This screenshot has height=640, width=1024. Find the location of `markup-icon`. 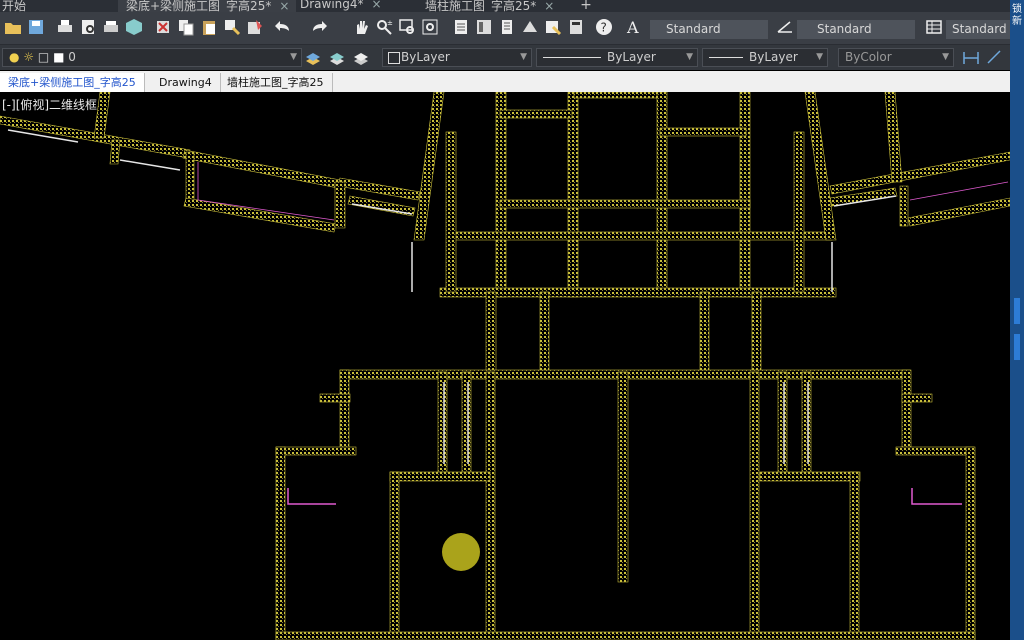

markup-icon is located at coordinates (553, 27).